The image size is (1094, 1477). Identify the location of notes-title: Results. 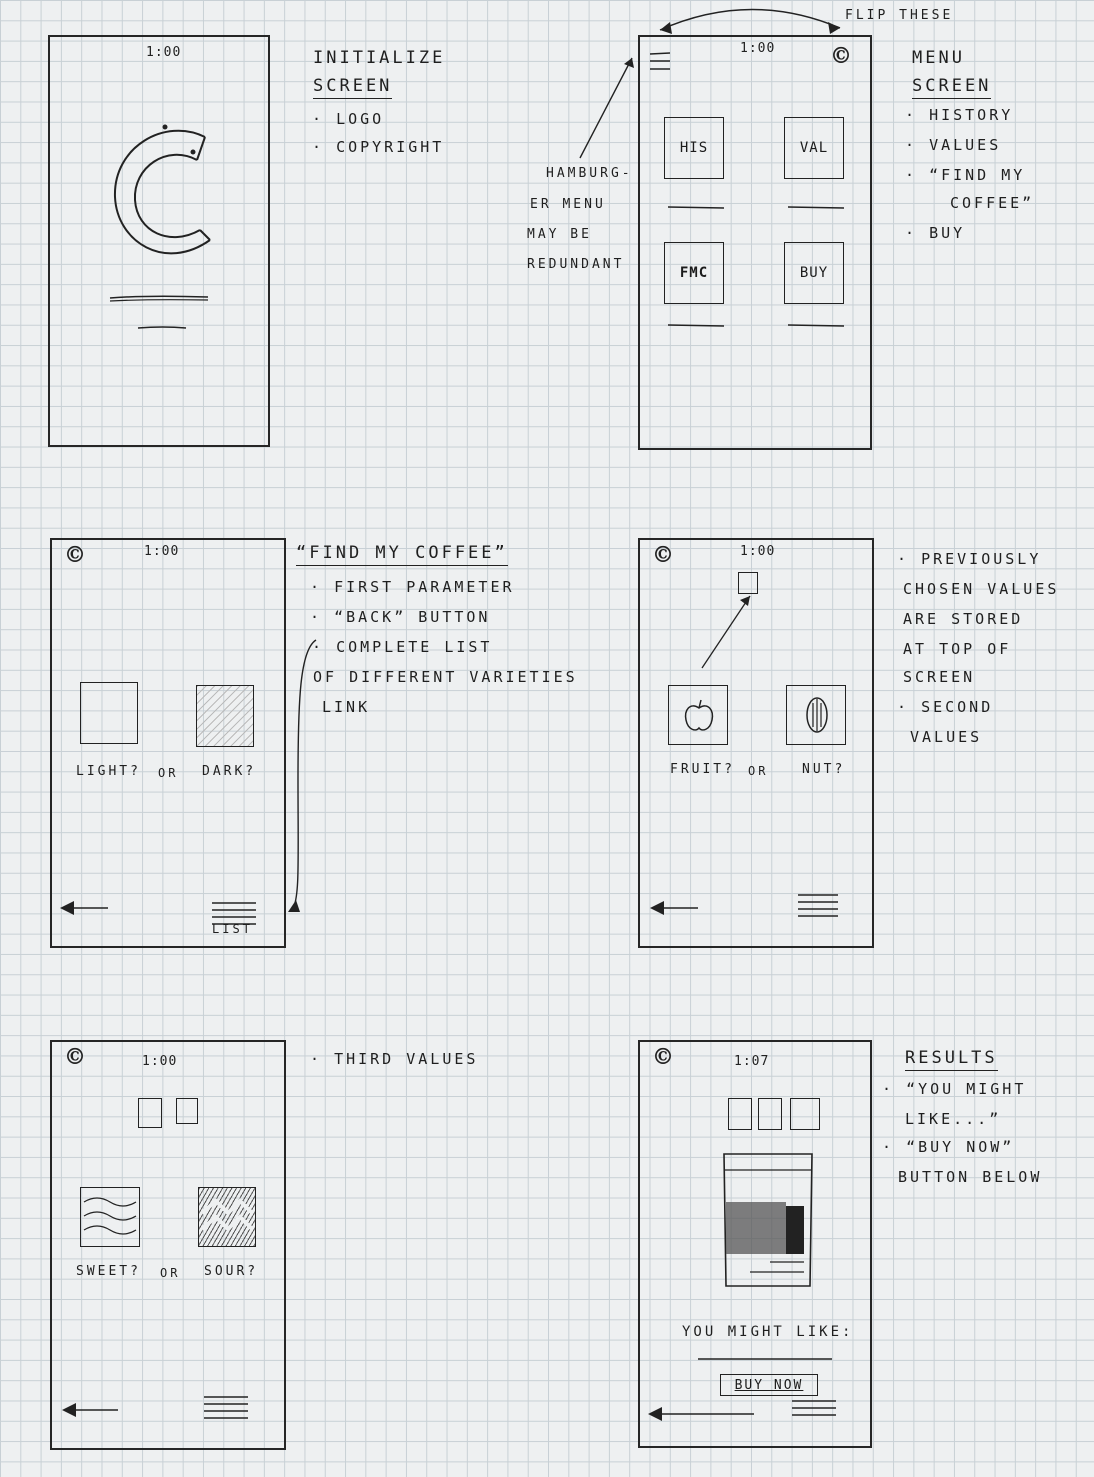
(951, 1059).